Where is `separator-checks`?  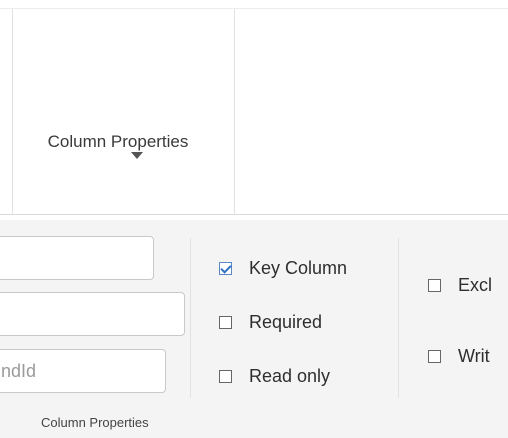
separator-checks is located at coordinates (398, 318).